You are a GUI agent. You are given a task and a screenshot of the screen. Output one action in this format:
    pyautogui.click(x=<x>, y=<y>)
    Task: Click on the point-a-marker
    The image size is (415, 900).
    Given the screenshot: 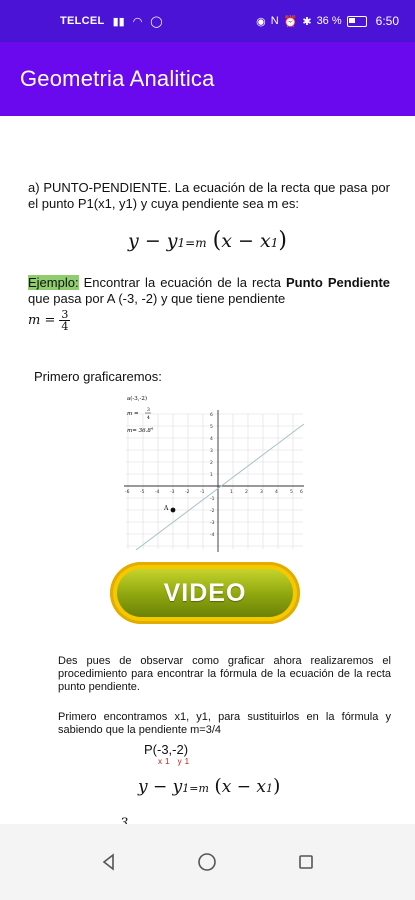 What is the action you would take?
    pyautogui.click(x=173, y=510)
    